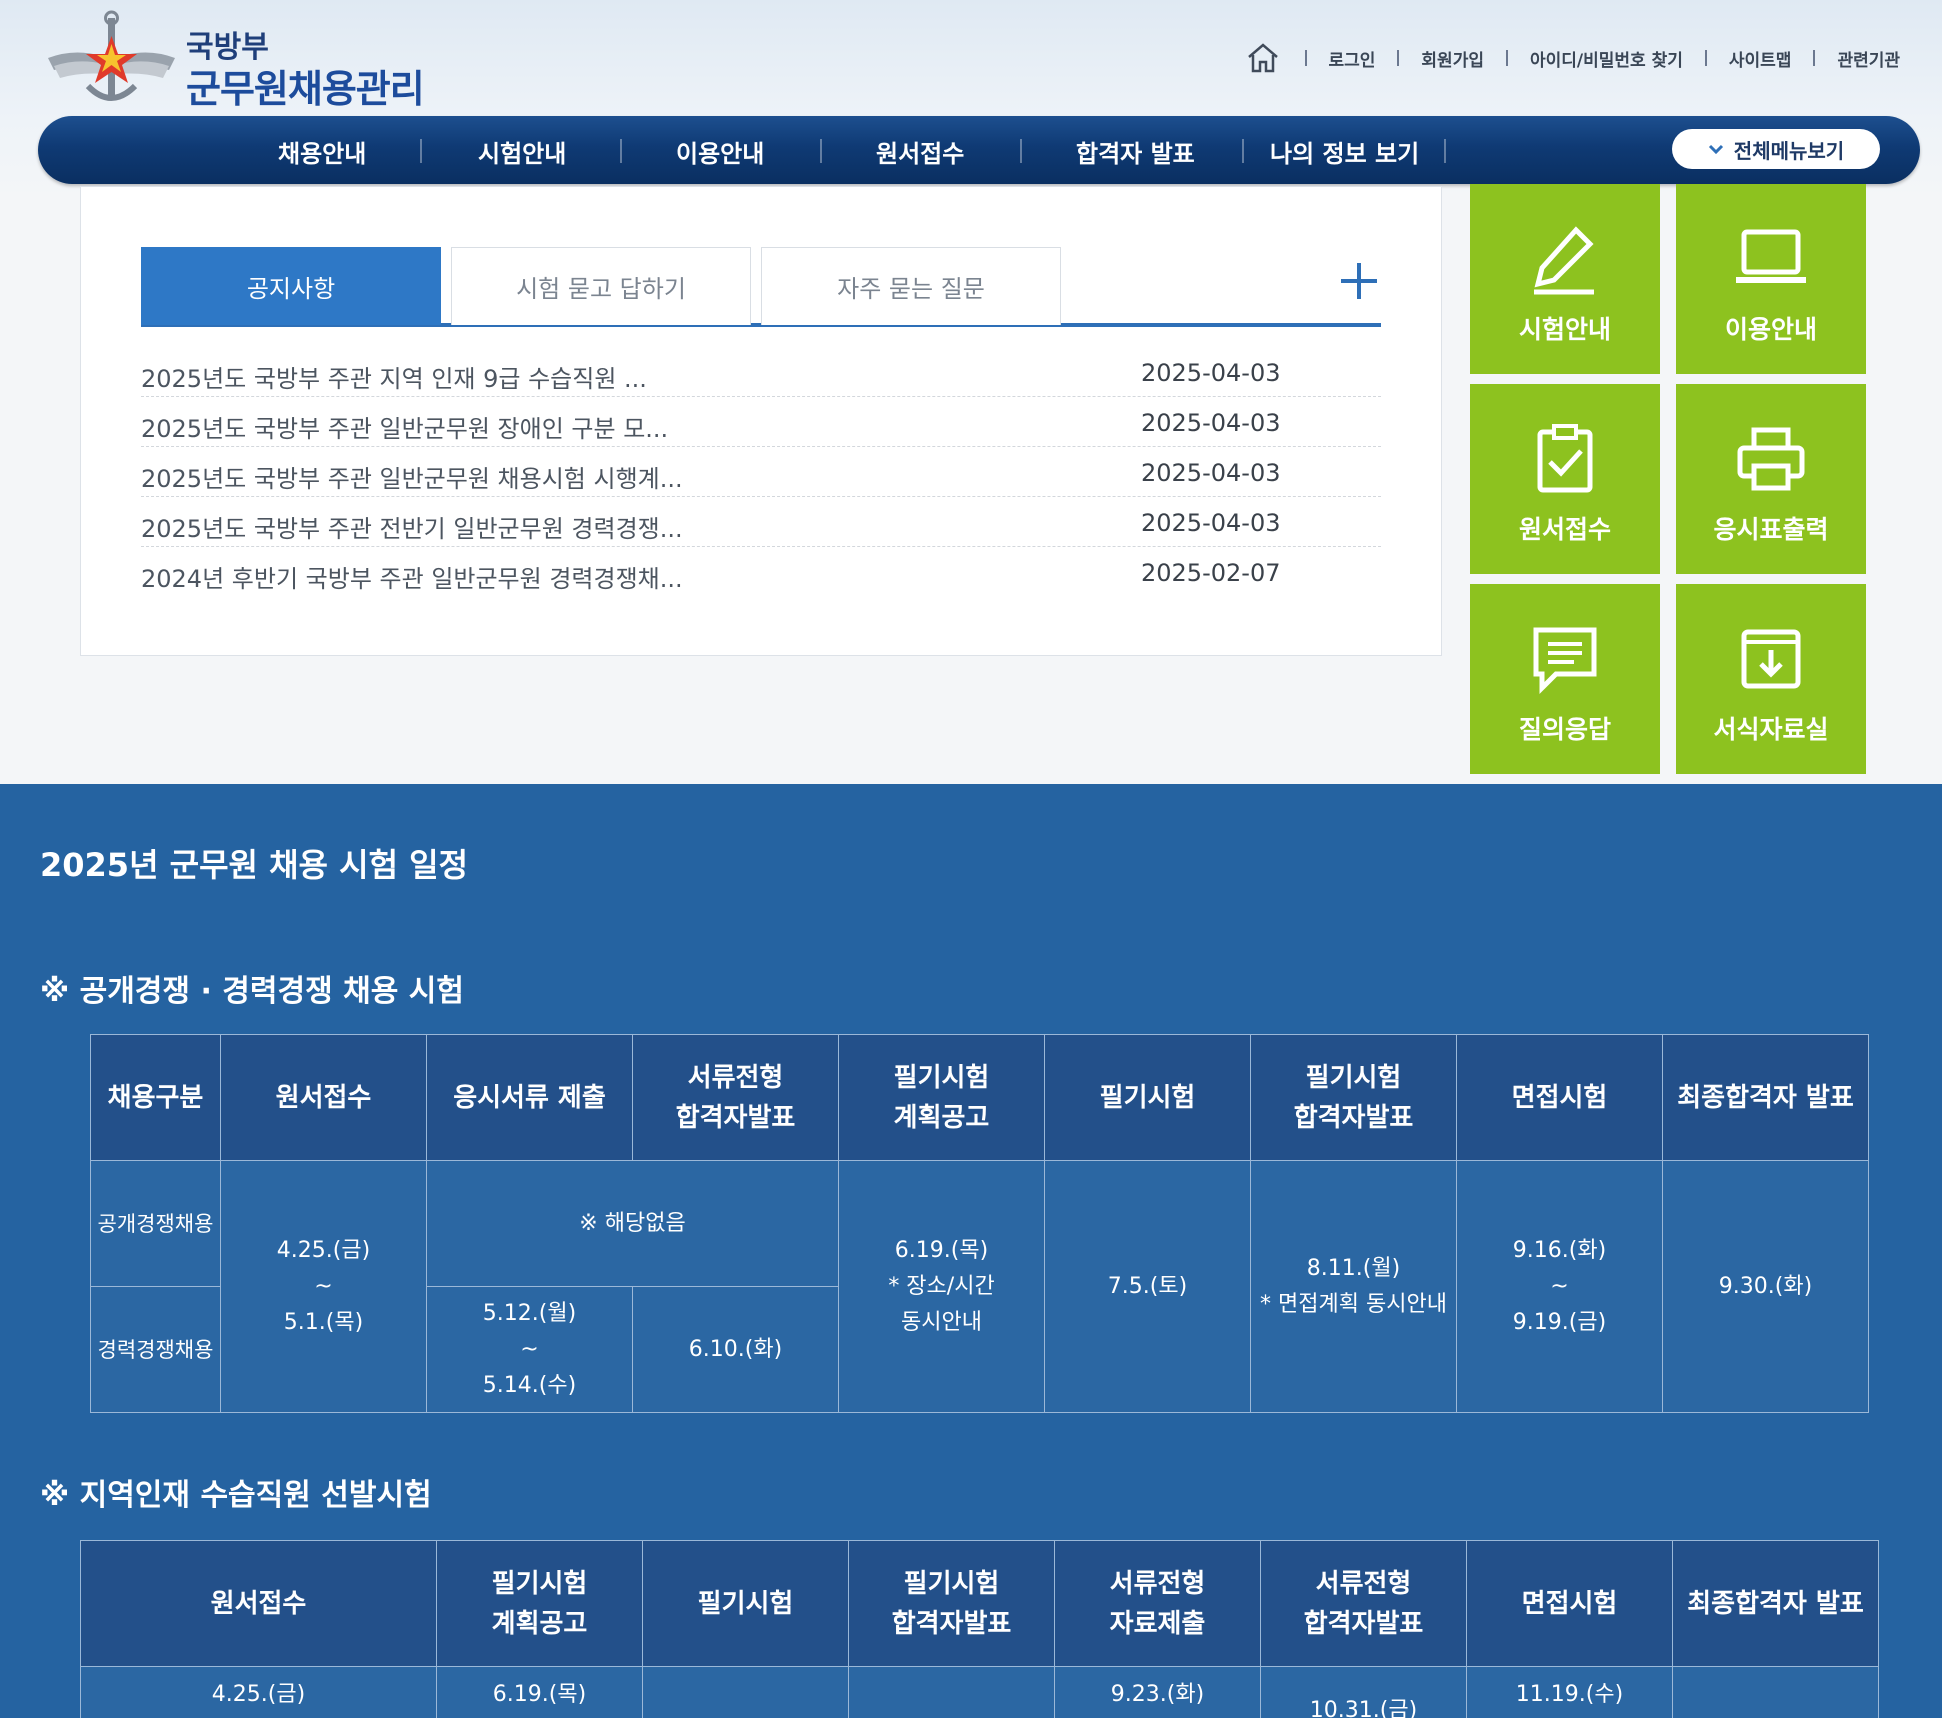 The width and height of the screenshot is (1942, 1718). I want to click on table-cell: 4.25.(금), so click(258, 1692).